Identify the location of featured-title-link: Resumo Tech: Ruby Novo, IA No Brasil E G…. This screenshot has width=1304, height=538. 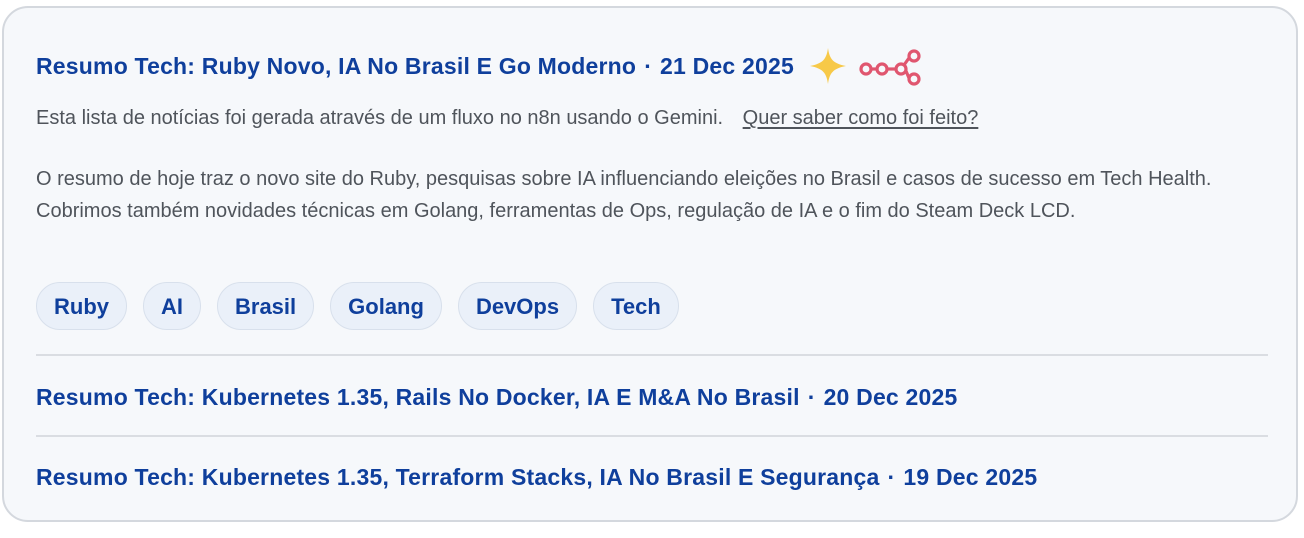
(415, 66).